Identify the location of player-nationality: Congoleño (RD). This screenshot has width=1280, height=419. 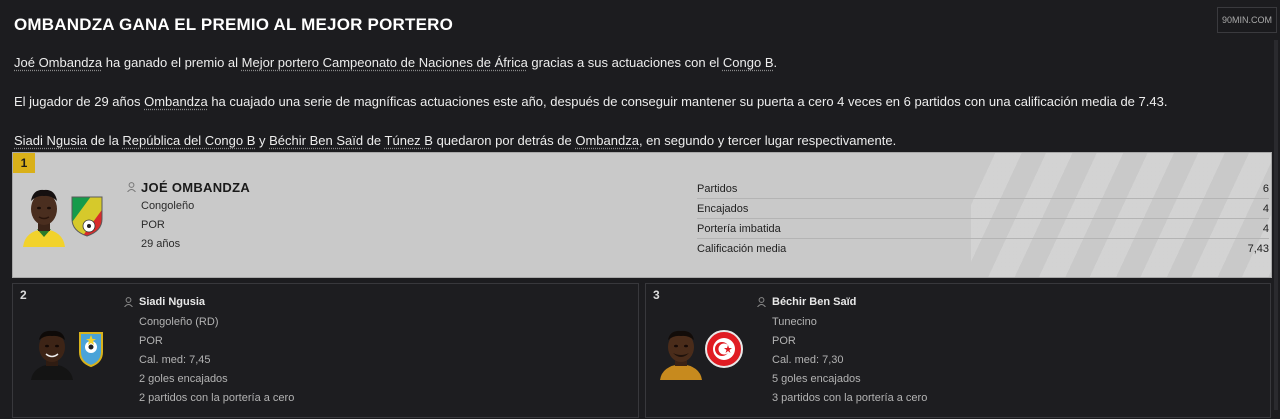
(179, 322).